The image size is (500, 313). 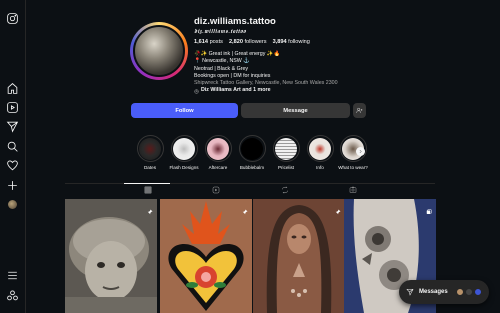 What do you see at coordinates (286, 167) in the screenshot?
I see `highlight-label: Pricelist` at bounding box center [286, 167].